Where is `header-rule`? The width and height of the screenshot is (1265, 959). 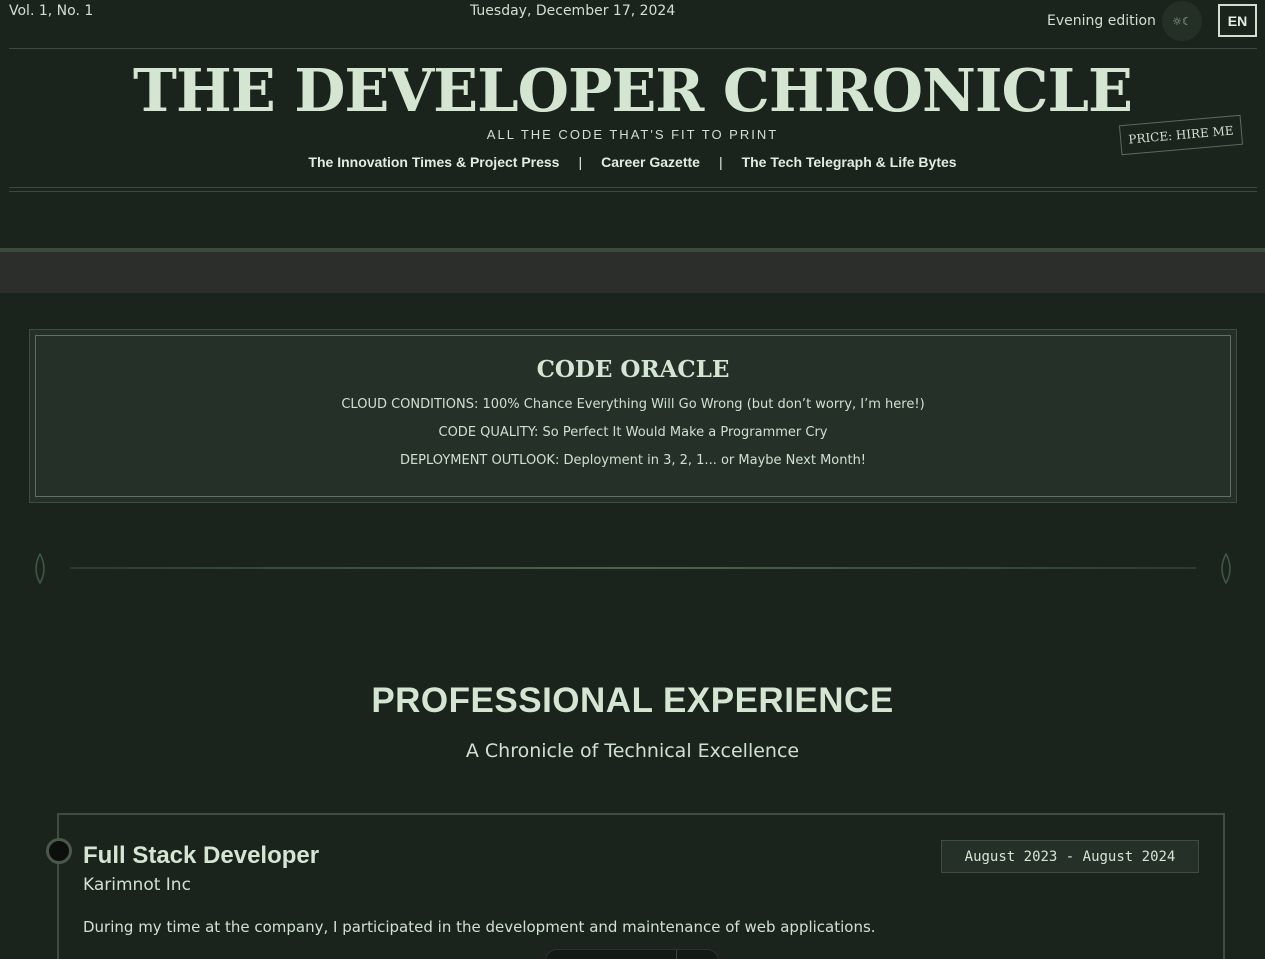
header-rule is located at coordinates (633, 48).